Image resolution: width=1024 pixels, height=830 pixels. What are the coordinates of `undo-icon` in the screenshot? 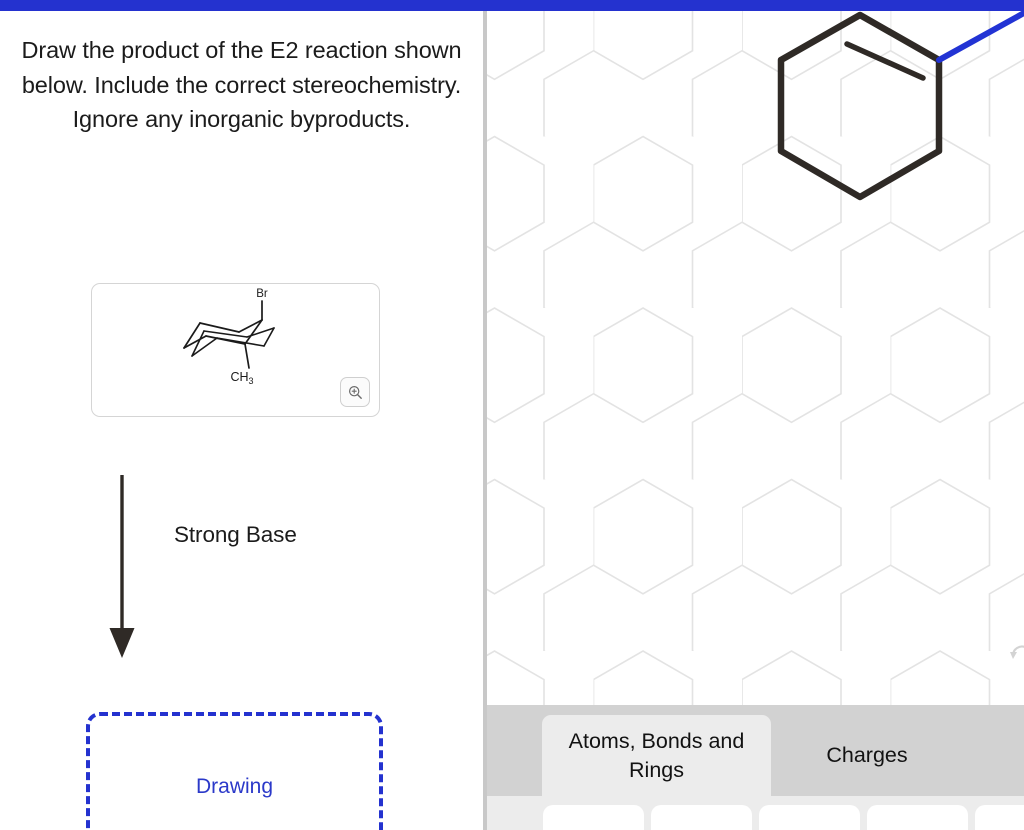 It's located at (1015, 656).